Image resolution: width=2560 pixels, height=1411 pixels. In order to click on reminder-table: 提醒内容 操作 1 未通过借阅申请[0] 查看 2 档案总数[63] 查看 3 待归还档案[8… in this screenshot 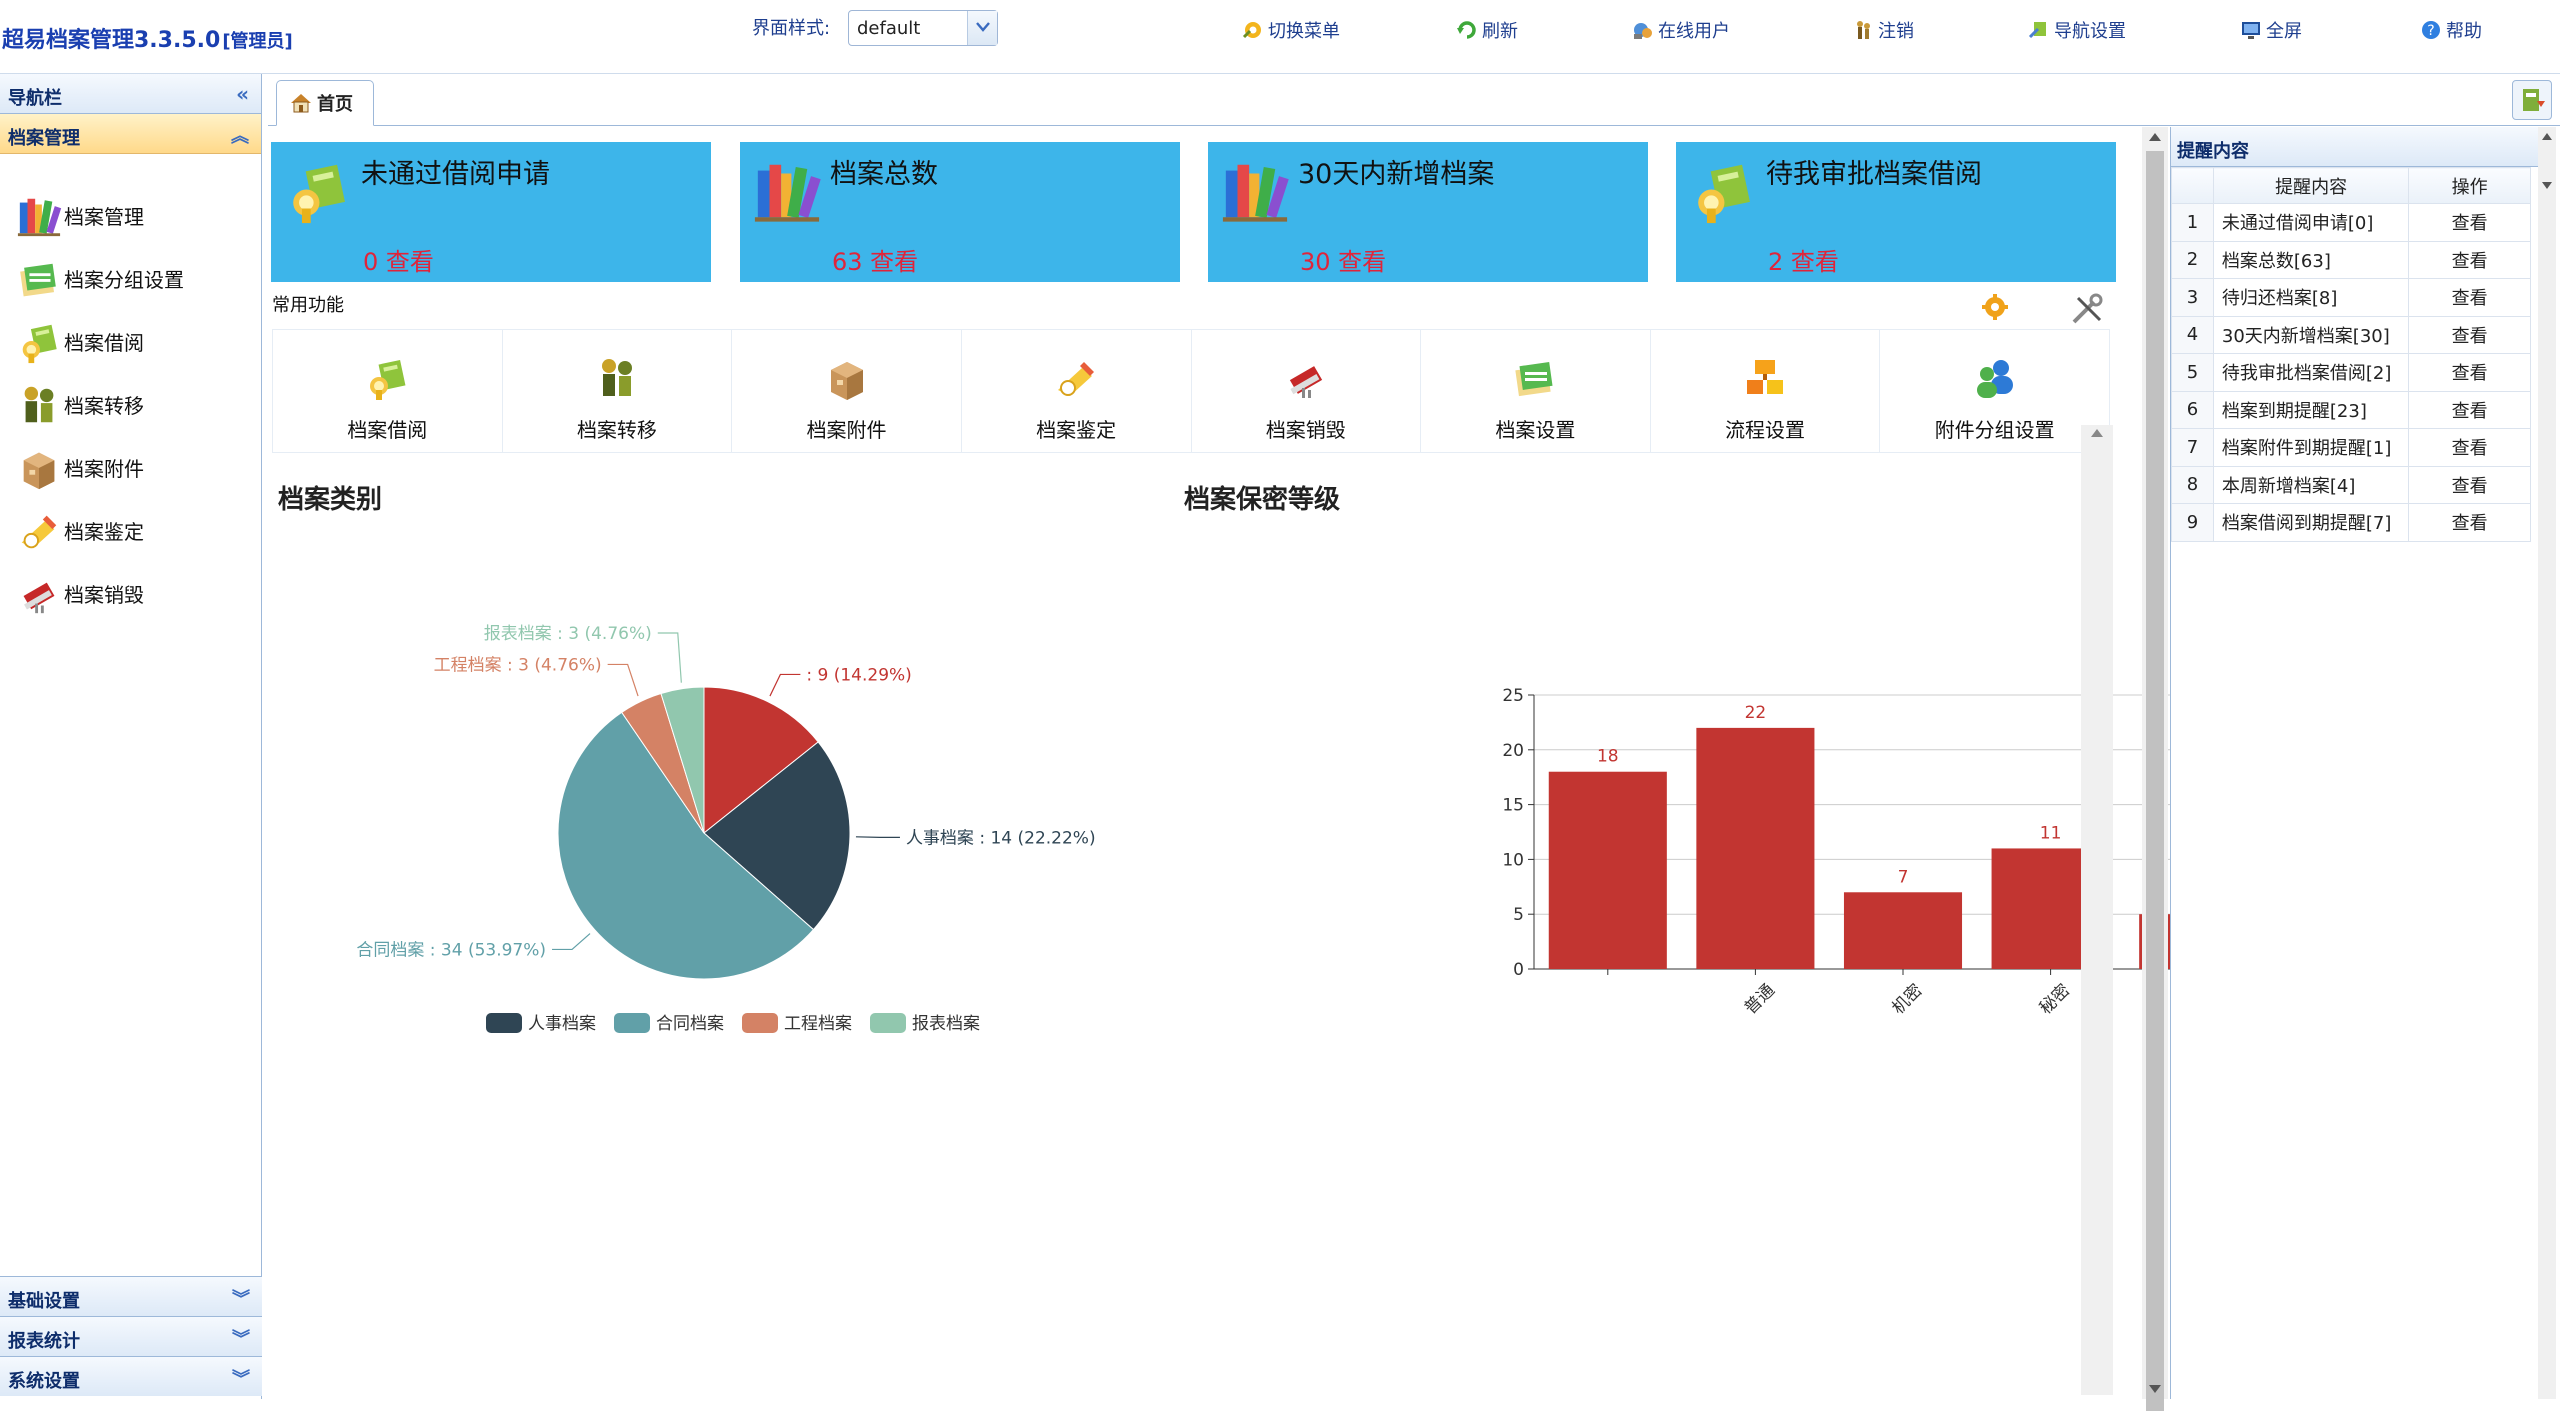, I will do `click(2351, 354)`.